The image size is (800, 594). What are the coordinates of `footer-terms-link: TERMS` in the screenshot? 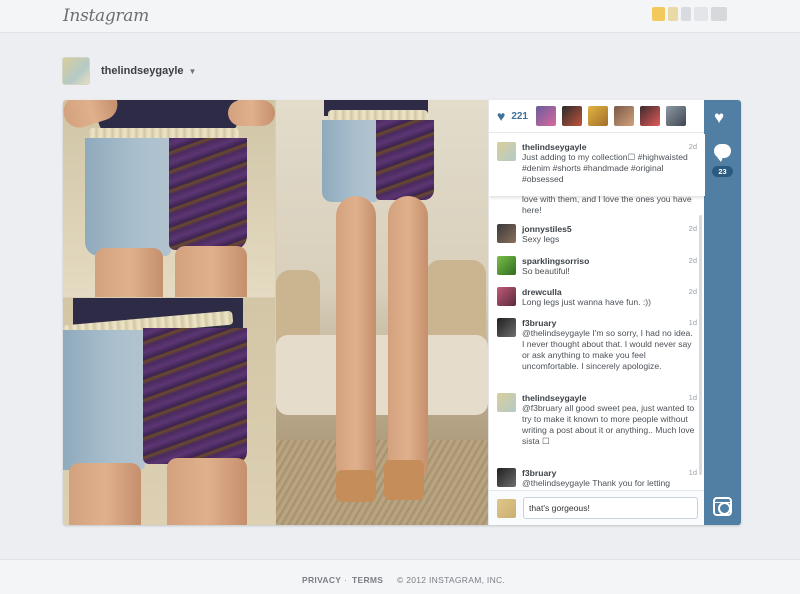 It's located at (367, 580).